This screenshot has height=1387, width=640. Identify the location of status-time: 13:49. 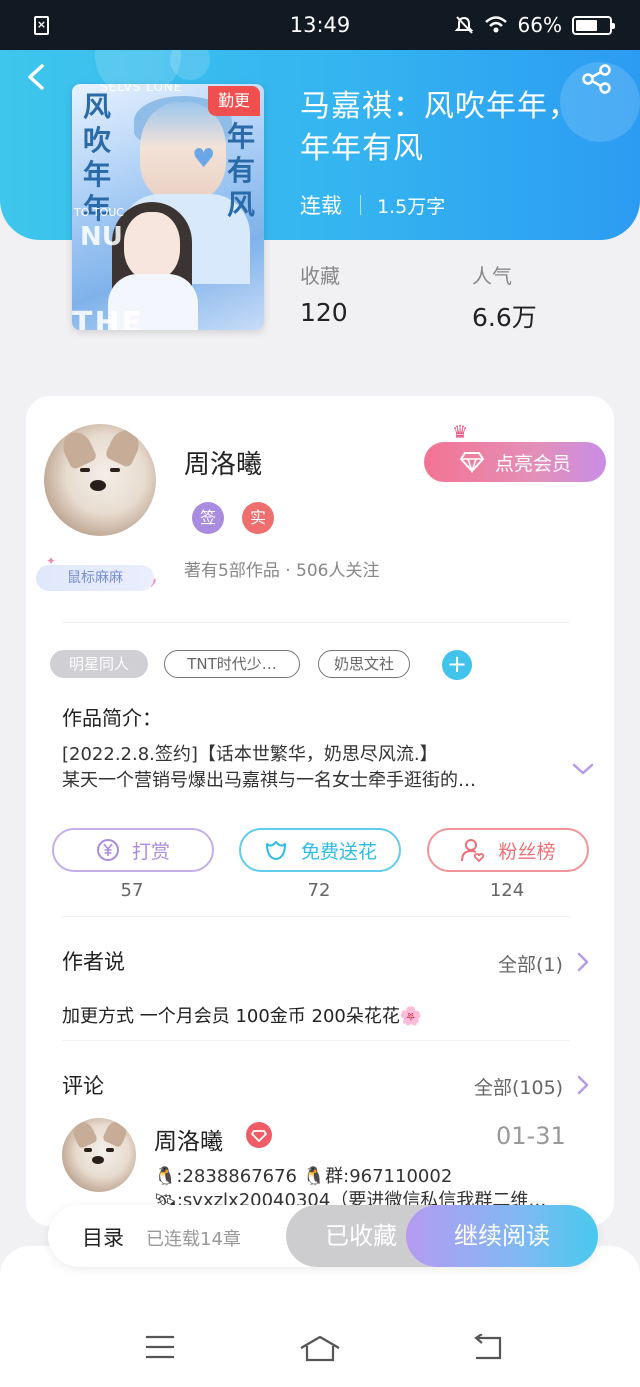
(320, 25).